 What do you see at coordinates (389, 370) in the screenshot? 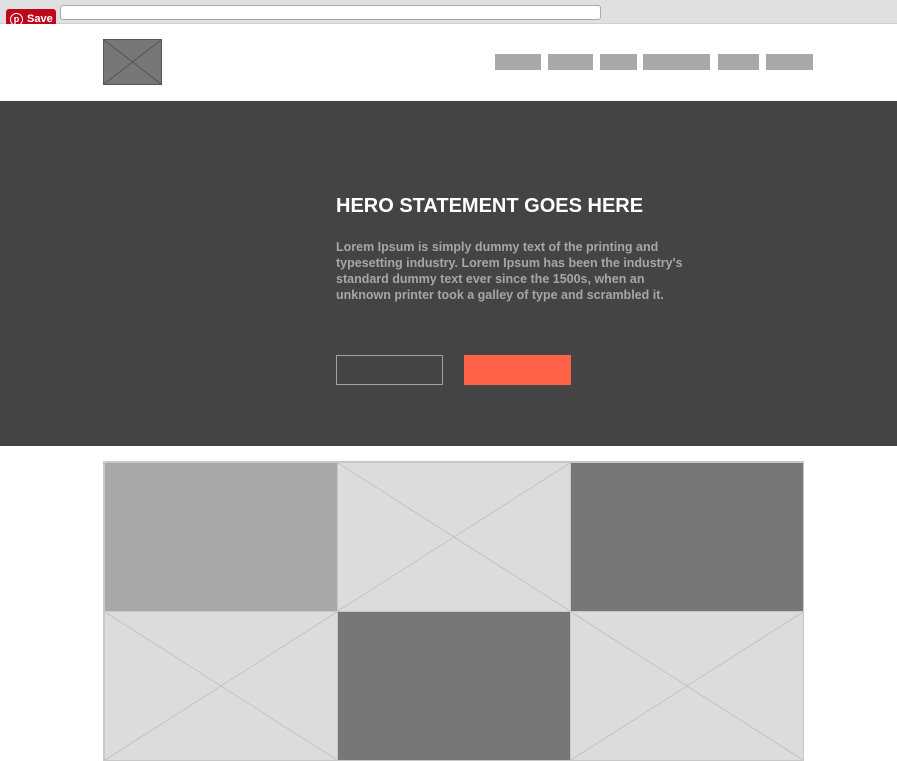
I see `hero-secondary-button` at bounding box center [389, 370].